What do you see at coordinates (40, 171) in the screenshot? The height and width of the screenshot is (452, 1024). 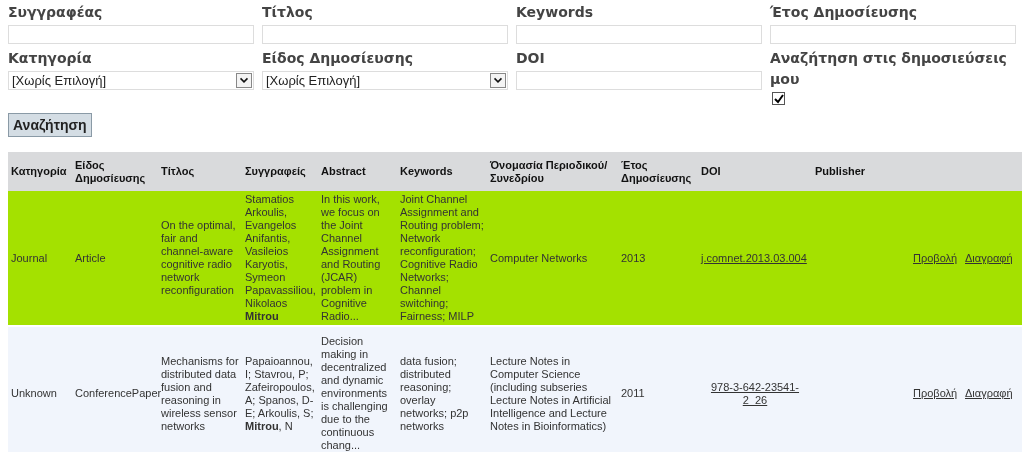 I see `column-header: Κατηγορία` at bounding box center [40, 171].